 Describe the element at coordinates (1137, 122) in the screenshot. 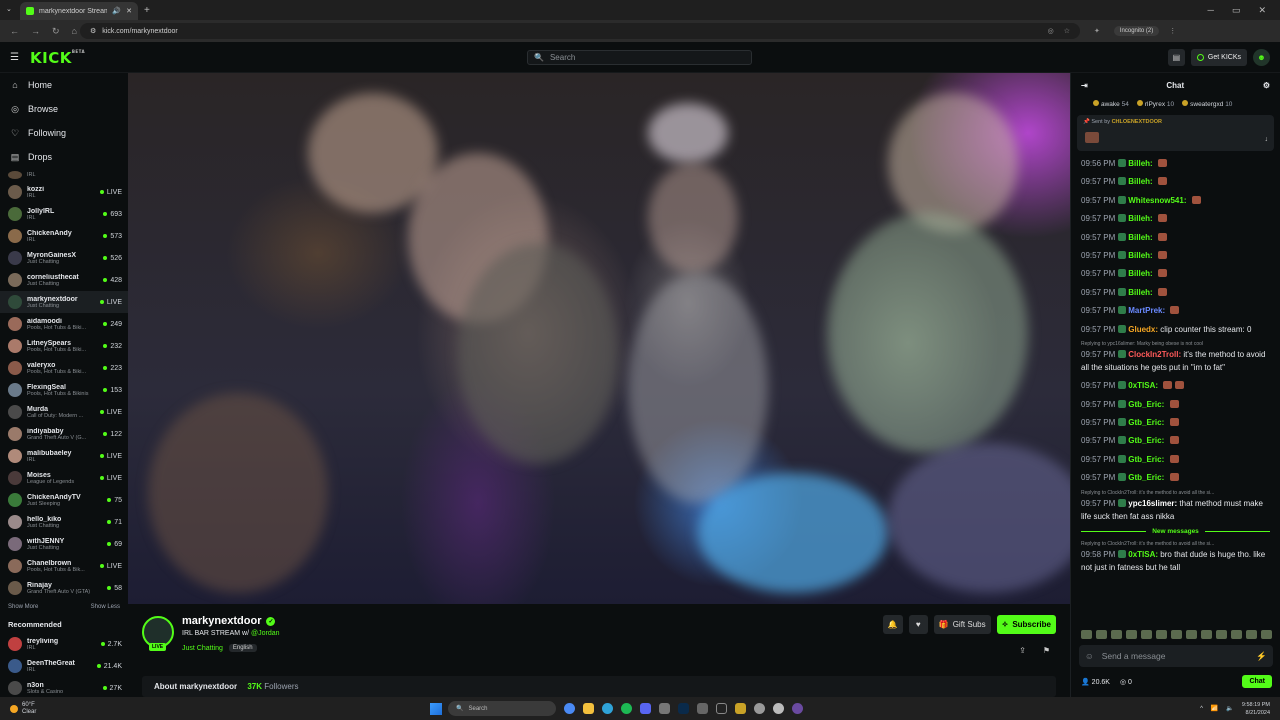

I see `pinned-user: CHLOENEXTDOOR` at that location.